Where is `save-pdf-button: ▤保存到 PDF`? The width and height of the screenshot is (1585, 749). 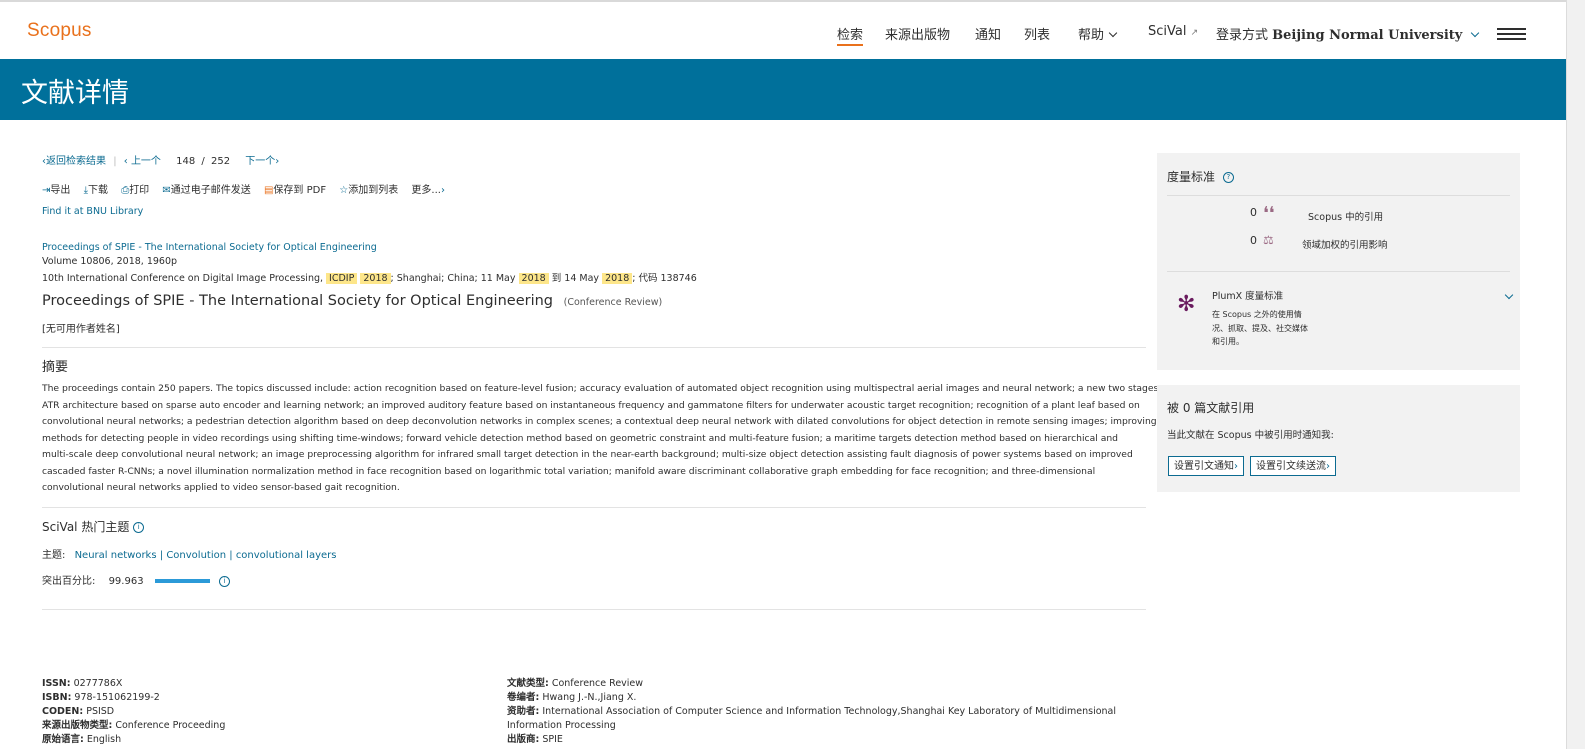 save-pdf-button: ▤保存到 PDF is located at coordinates (295, 190).